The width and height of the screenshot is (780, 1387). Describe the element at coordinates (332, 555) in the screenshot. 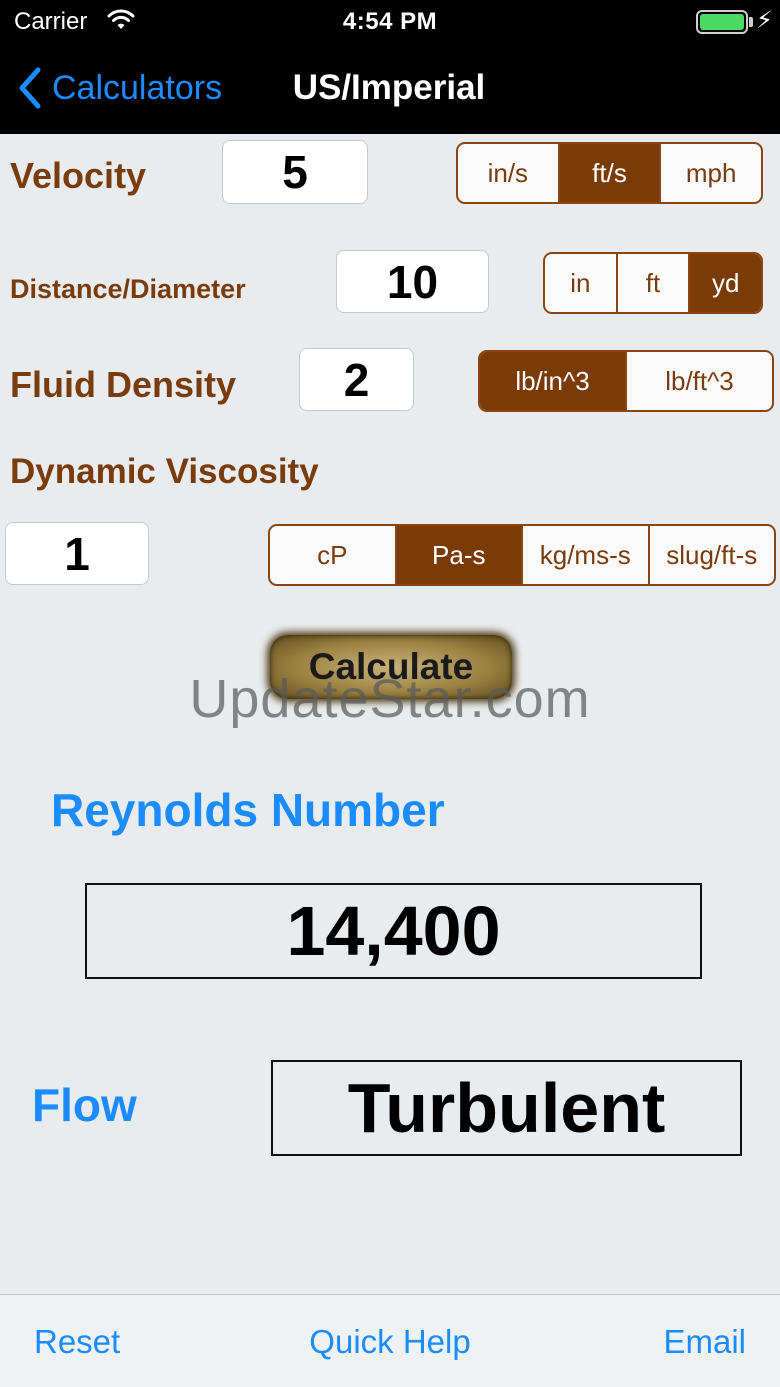

I see `viscosity-unit-cp: cP` at that location.